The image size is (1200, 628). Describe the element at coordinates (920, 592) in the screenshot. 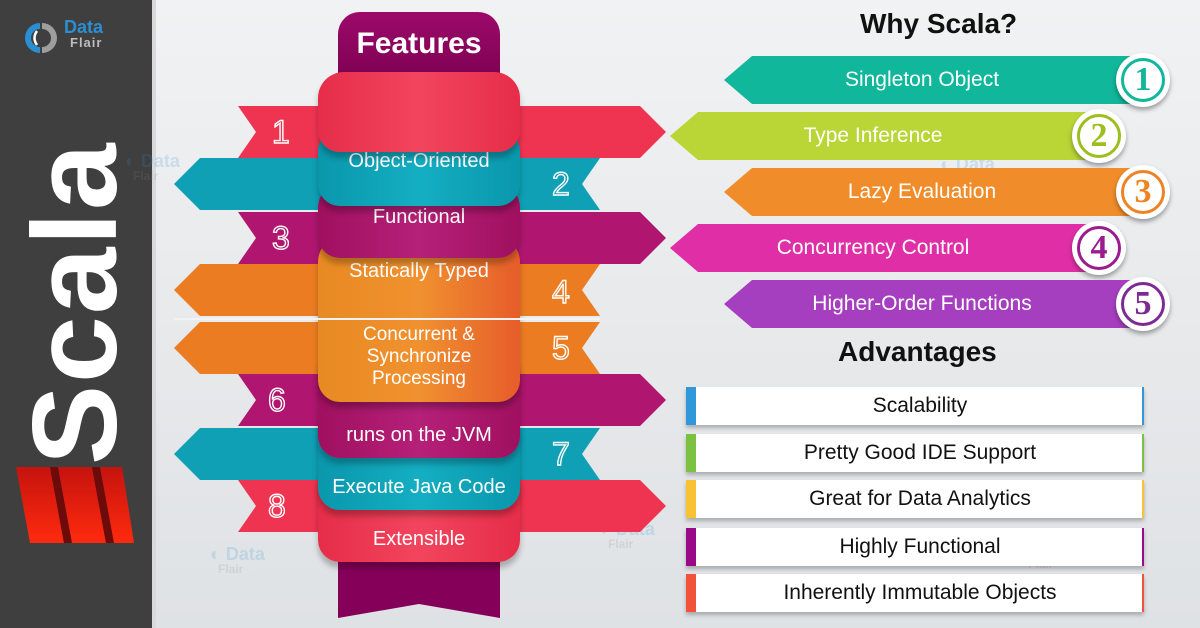

I see `advantage-label: Inherently Immutable Objects` at that location.